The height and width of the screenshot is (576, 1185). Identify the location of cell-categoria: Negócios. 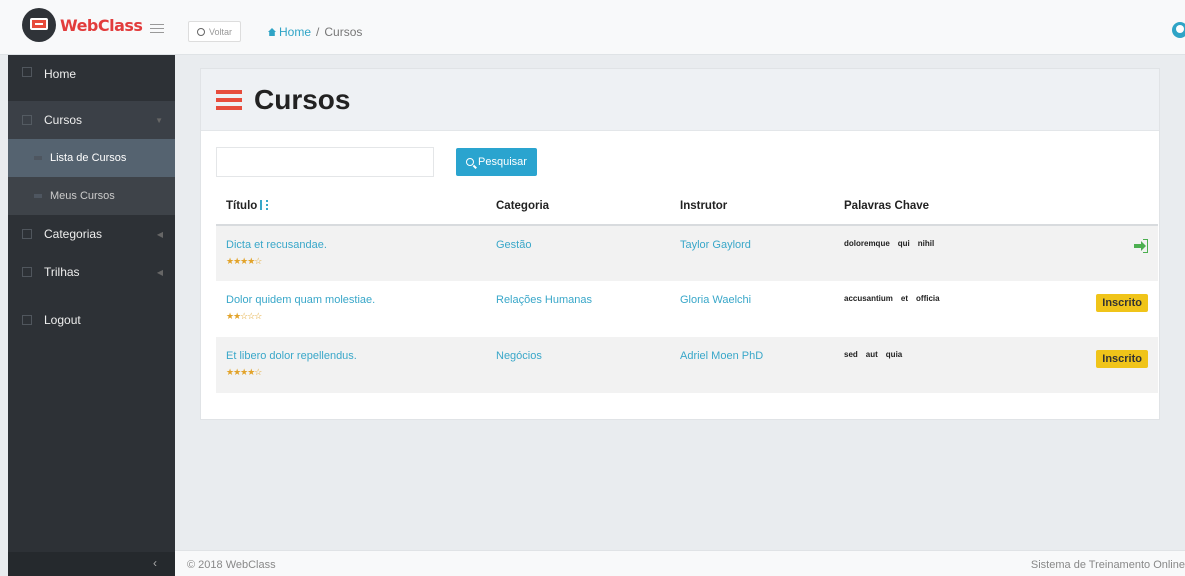
(578, 365).